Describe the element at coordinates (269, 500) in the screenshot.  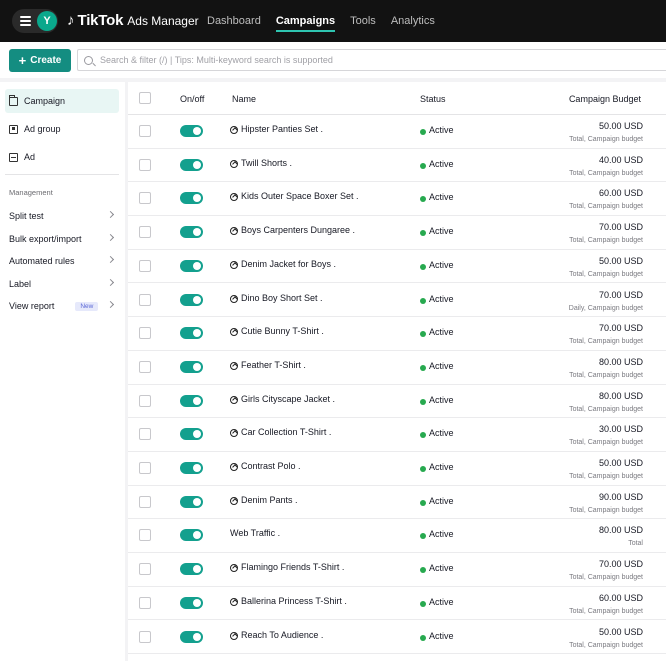
I see `campaign-name: Denim Pants .` at that location.